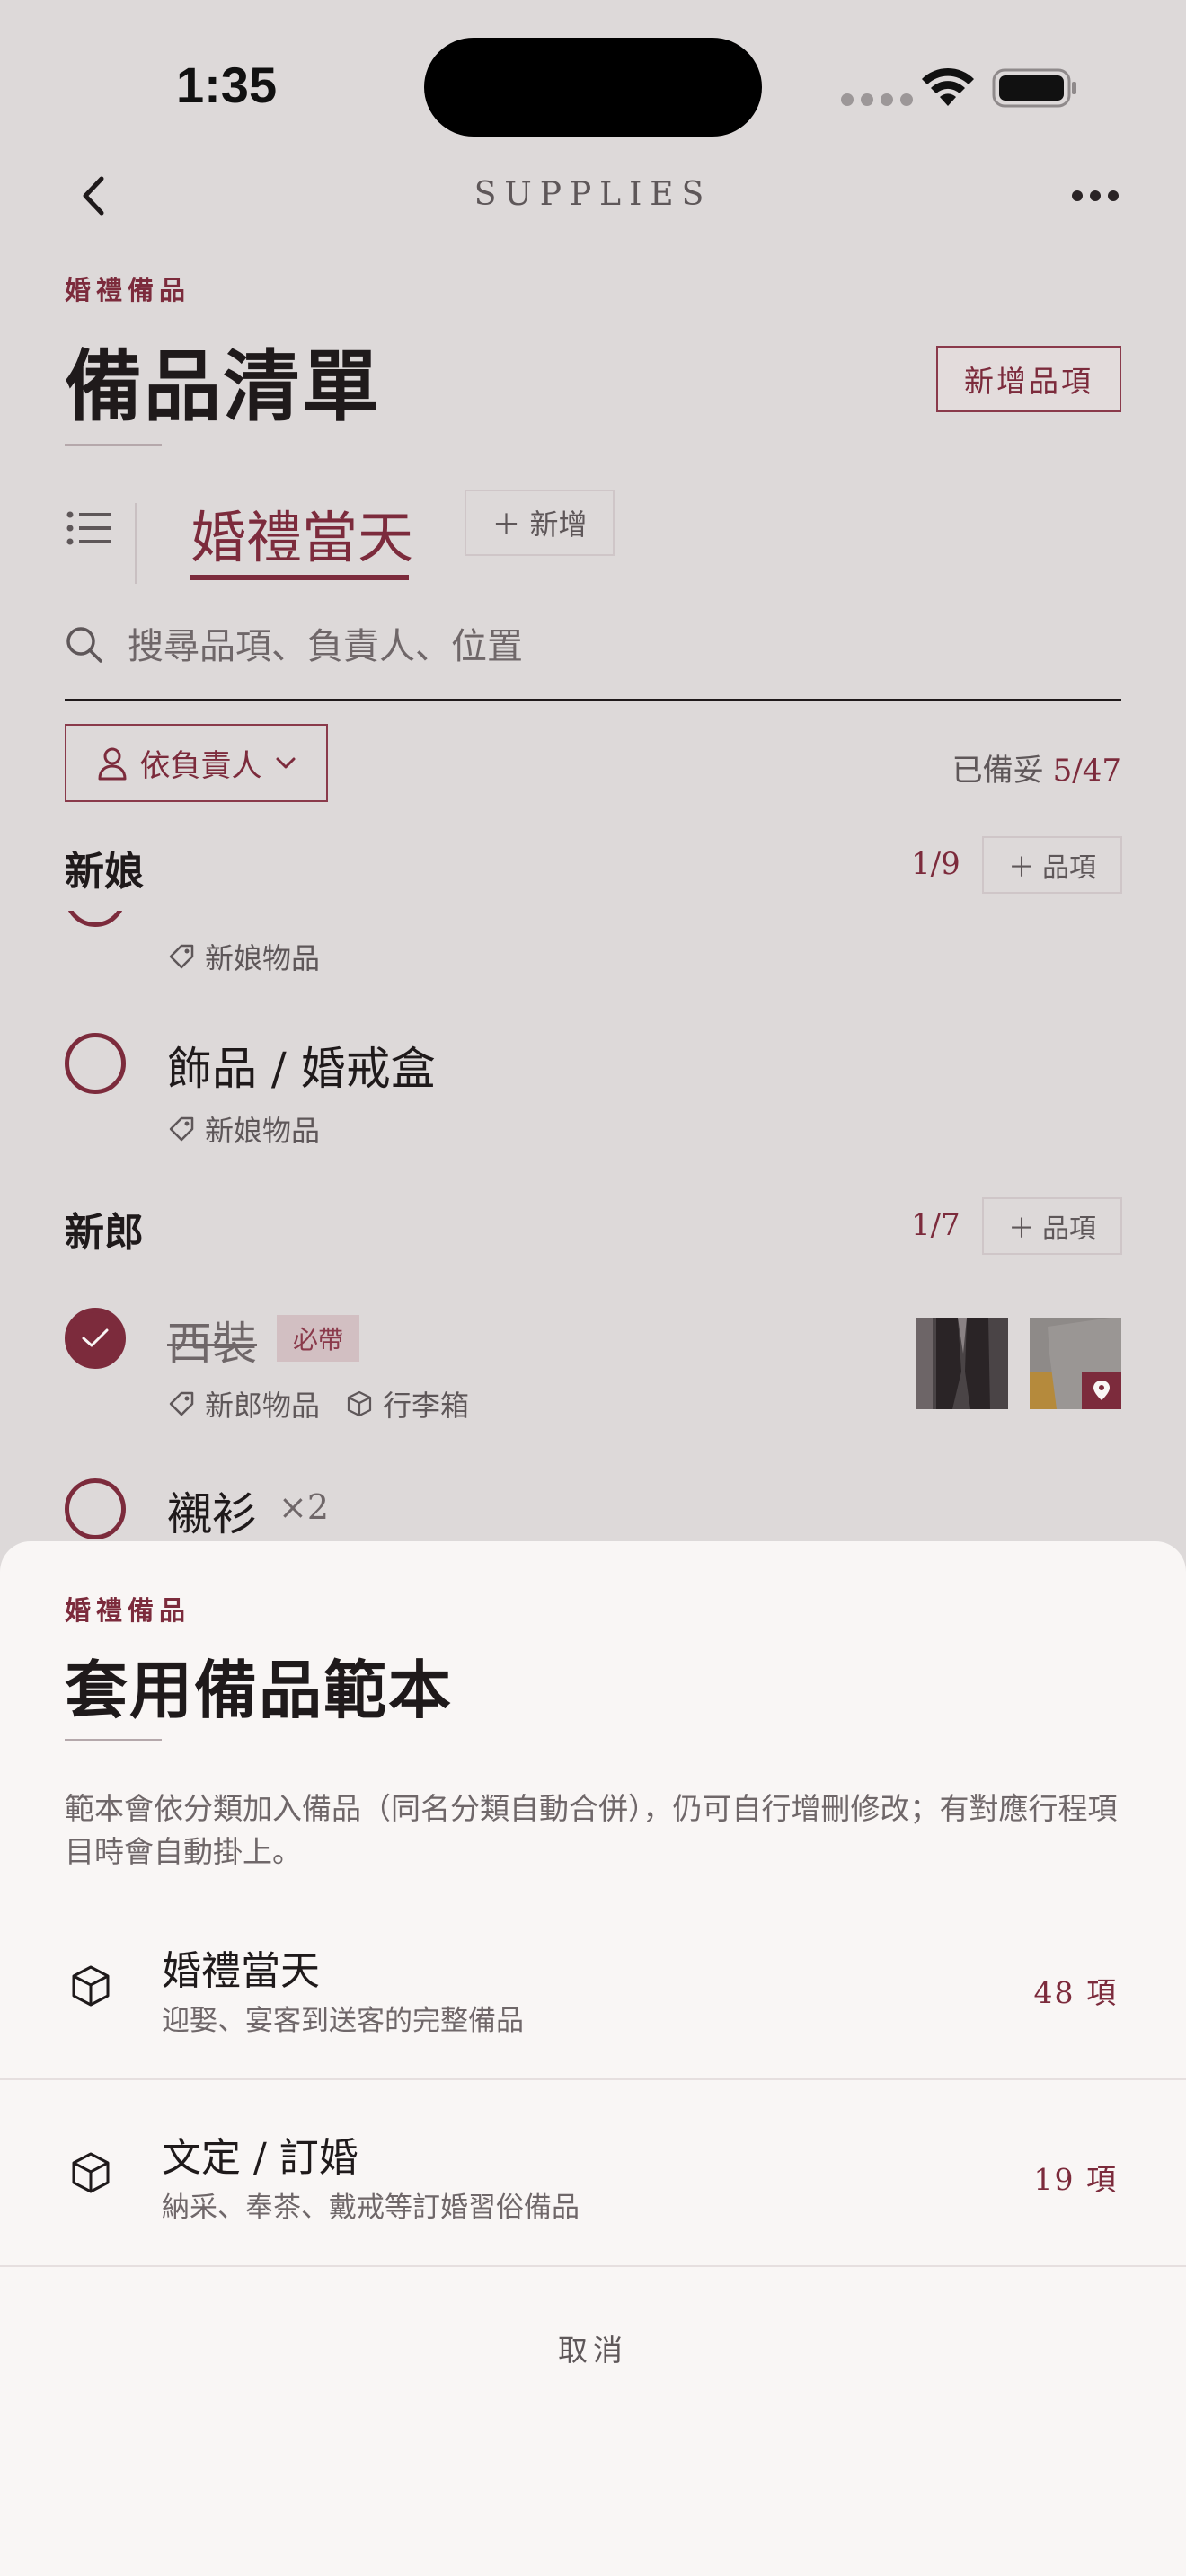 The image size is (1186, 2576). What do you see at coordinates (1034, 88) in the screenshot?
I see `battery-icon` at bounding box center [1034, 88].